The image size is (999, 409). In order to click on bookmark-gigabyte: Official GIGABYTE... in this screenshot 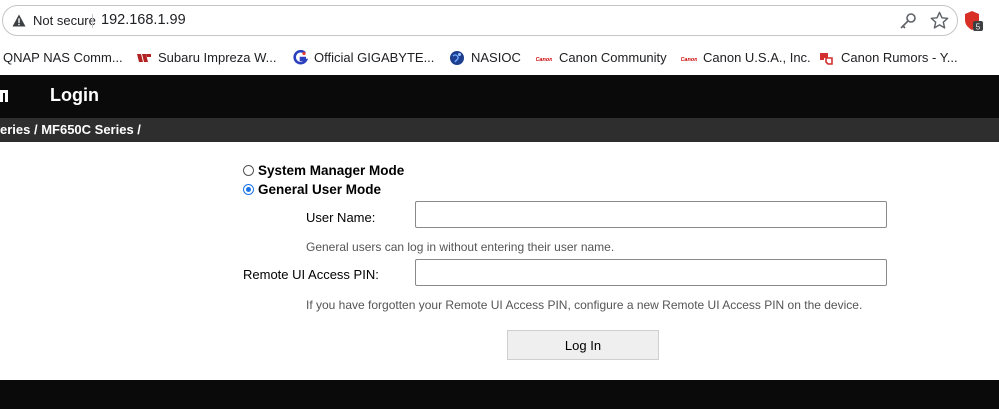, I will do `click(374, 57)`.